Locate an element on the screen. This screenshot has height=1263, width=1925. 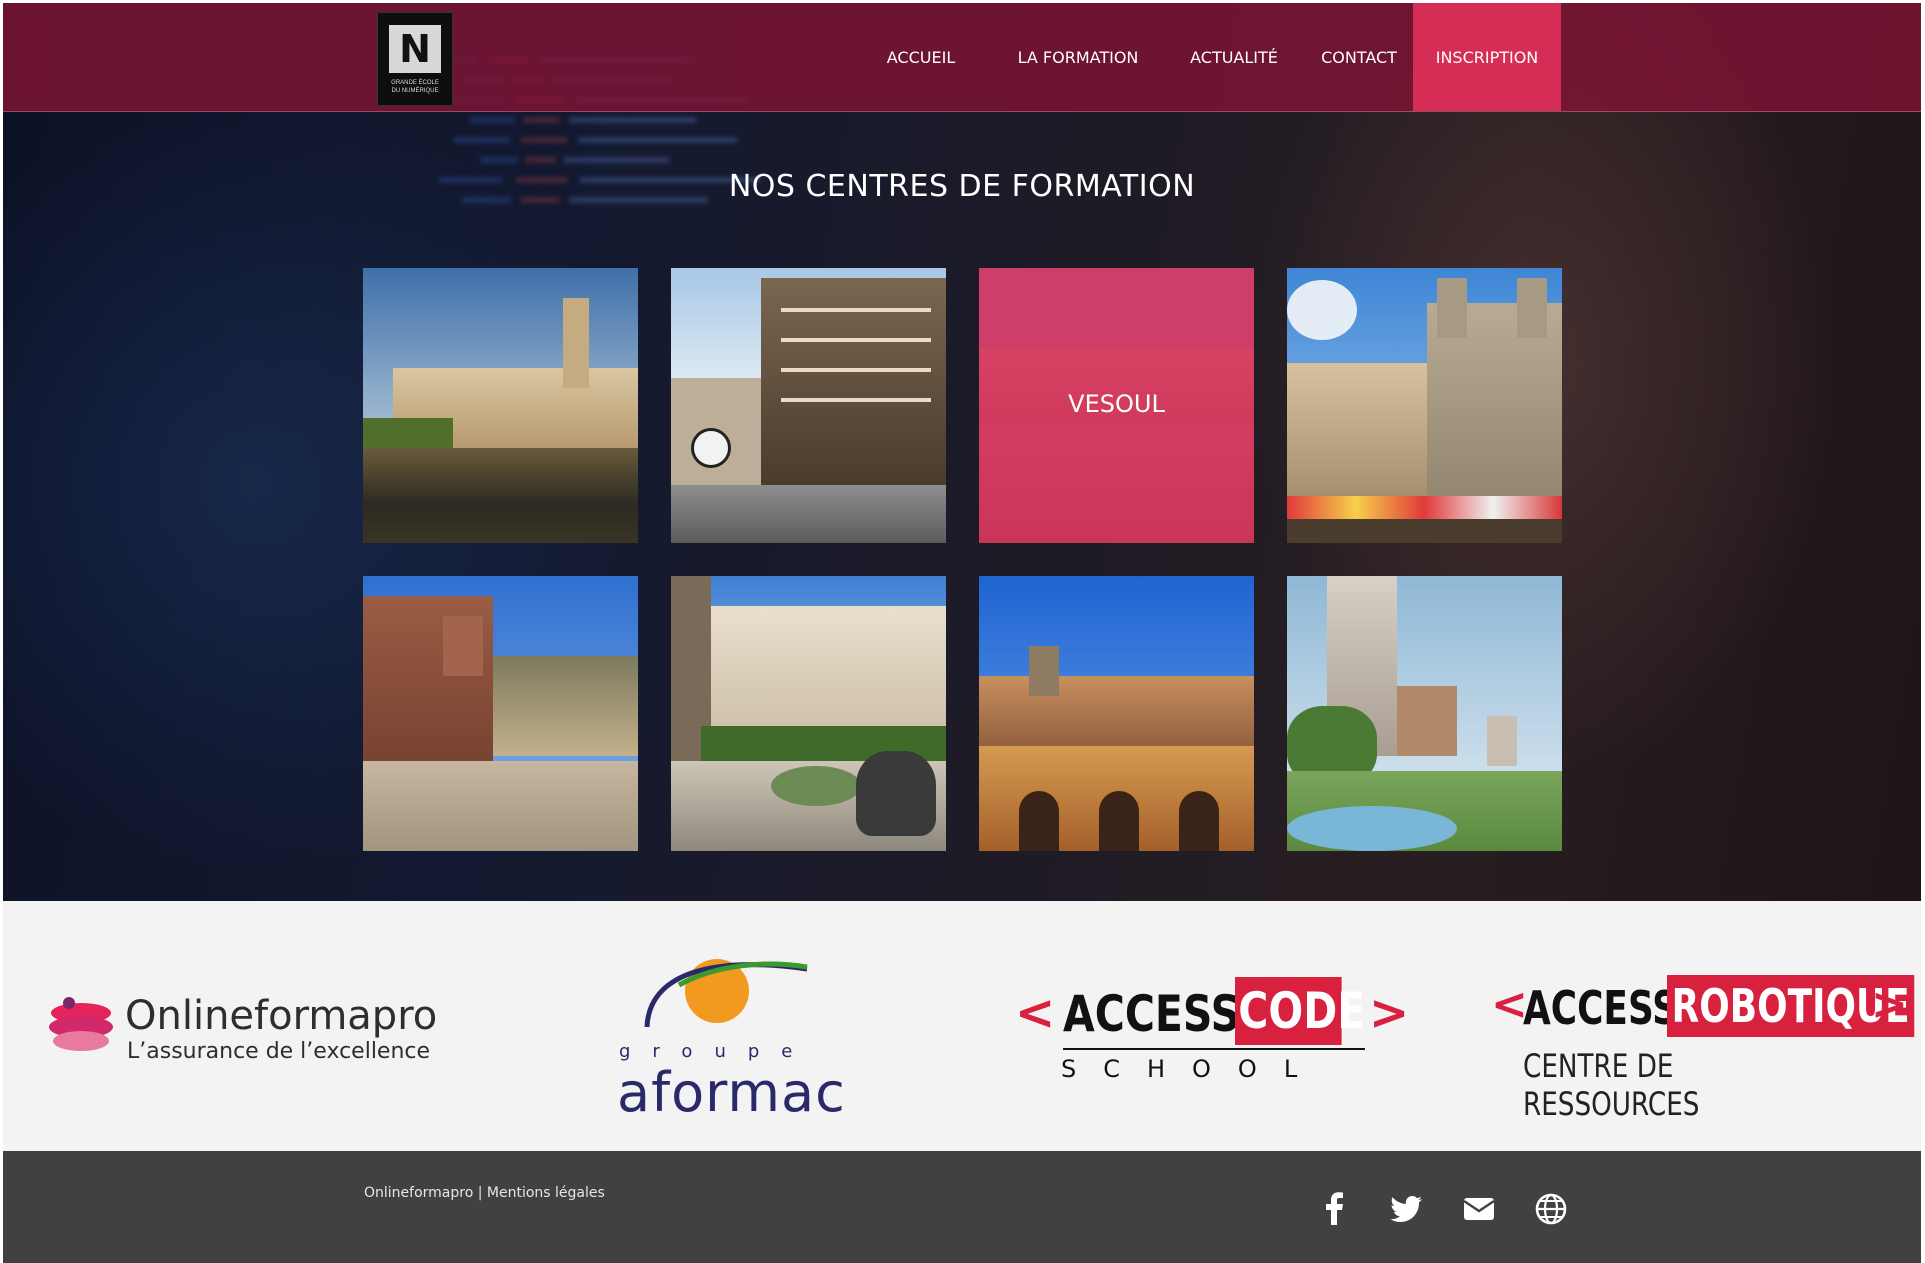
footer: Onlineformapro | Mentions légales is located at coordinates (962, 1207).